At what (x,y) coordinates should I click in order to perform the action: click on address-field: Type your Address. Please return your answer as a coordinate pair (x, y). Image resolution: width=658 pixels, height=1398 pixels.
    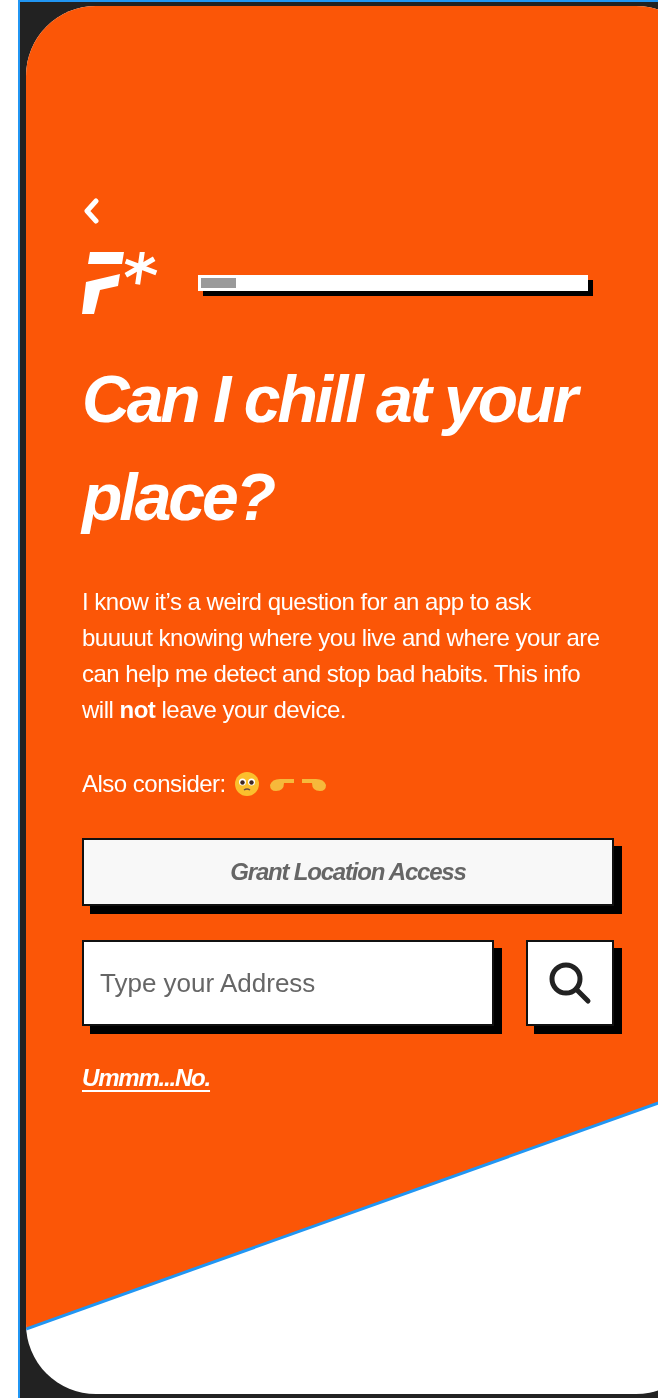
    Looking at the image, I should click on (288, 983).